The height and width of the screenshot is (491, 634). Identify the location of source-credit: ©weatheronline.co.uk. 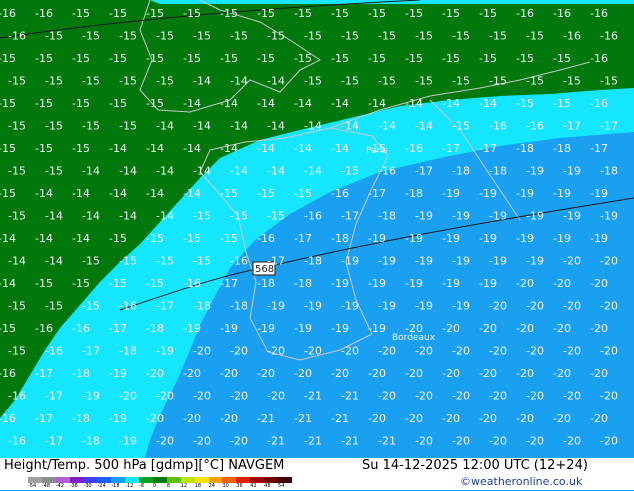
(521, 481).